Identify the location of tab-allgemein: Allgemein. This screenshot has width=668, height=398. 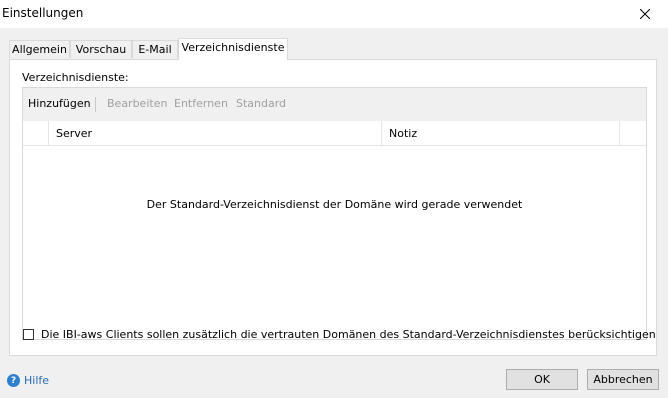
(39, 49).